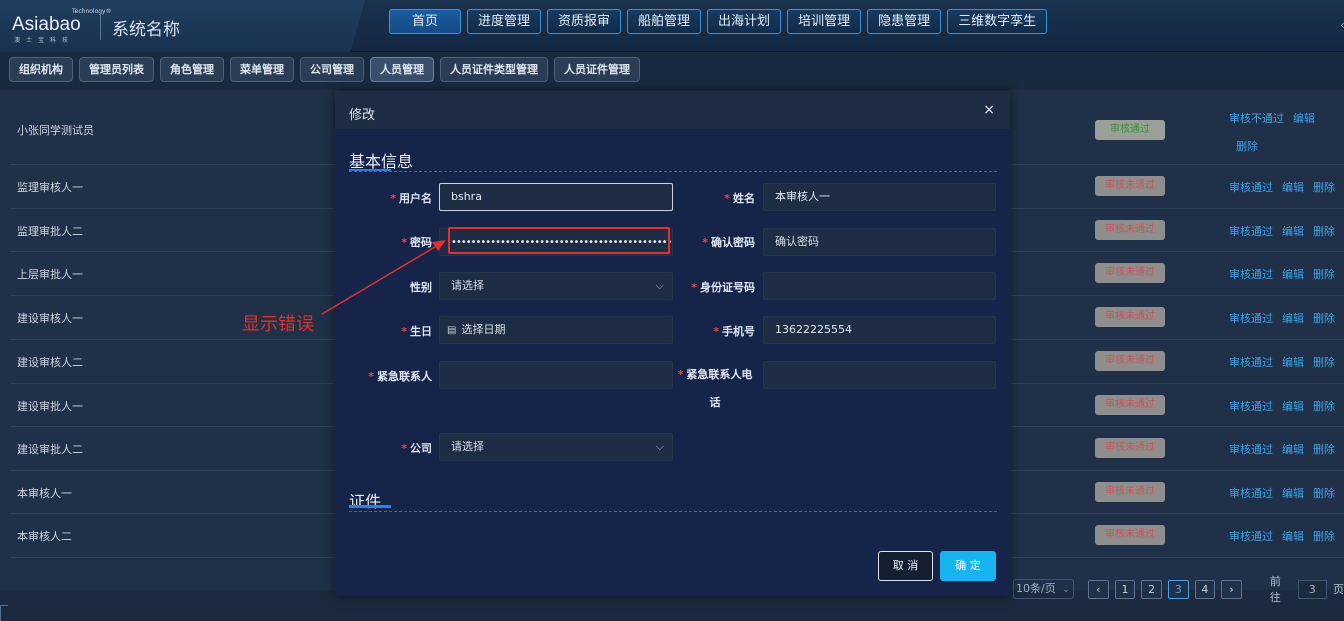  What do you see at coordinates (733, 242) in the screenshot?
I see `confirm-password-label-text: 确认密码` at bounding box center [733, 242].